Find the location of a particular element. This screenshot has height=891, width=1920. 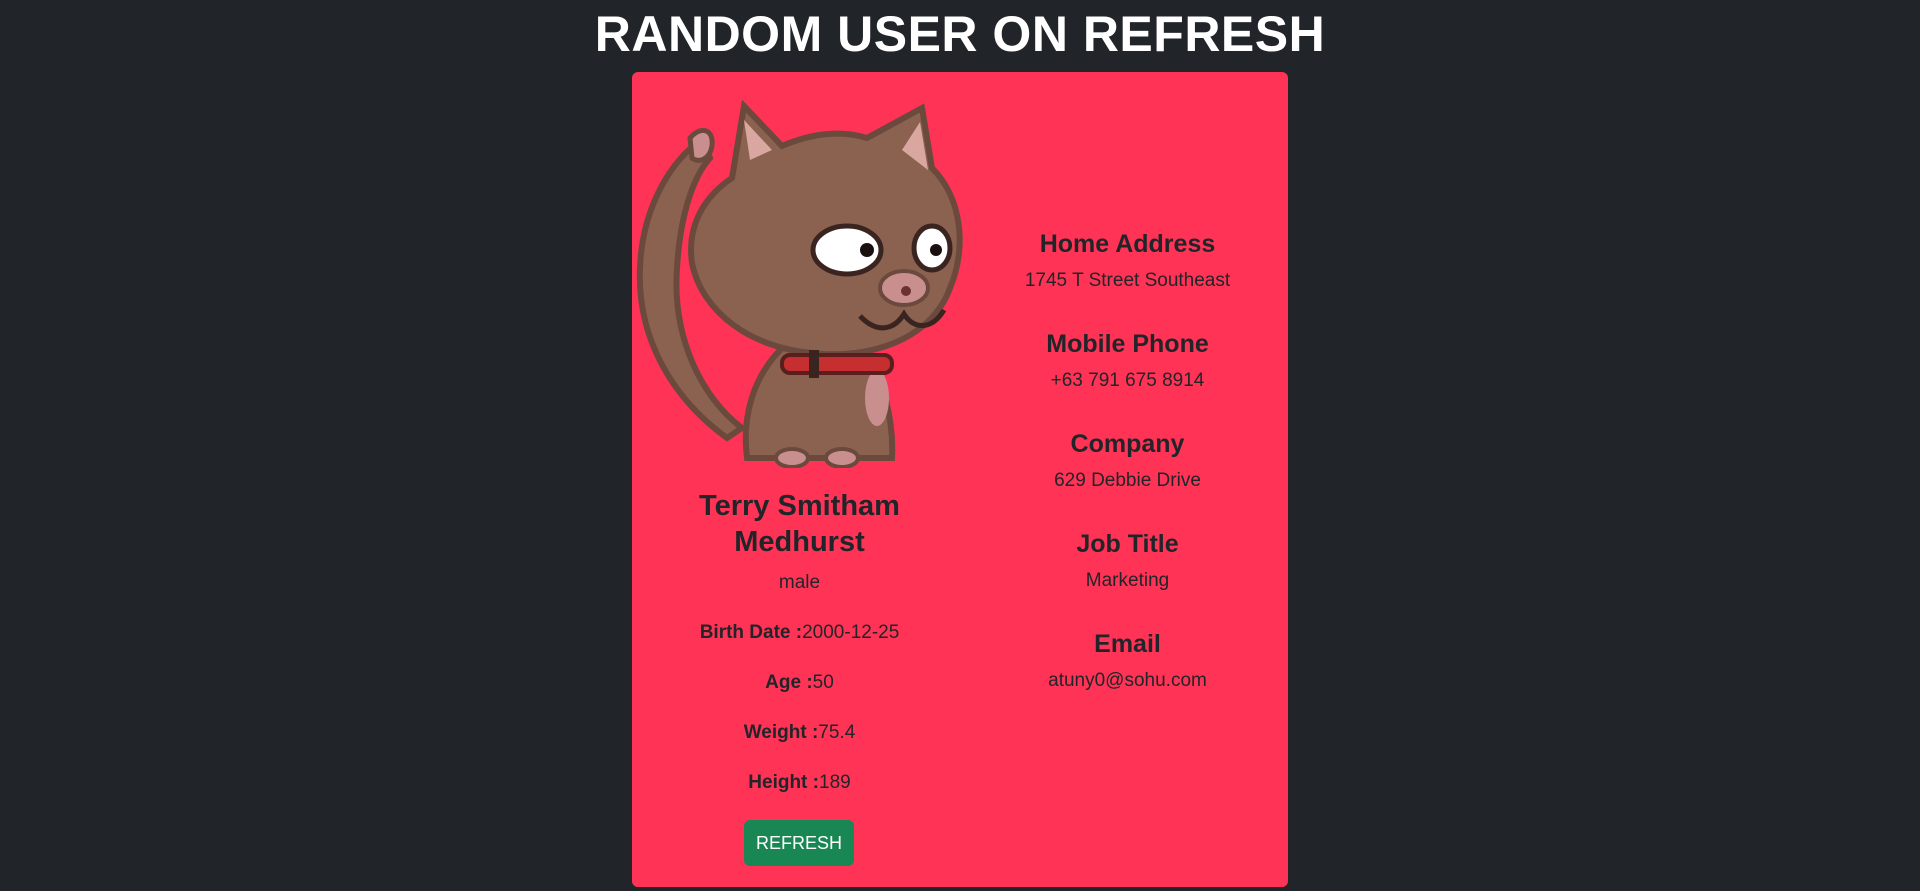

height-row: Height :189 is located at coordinates (799, 783).